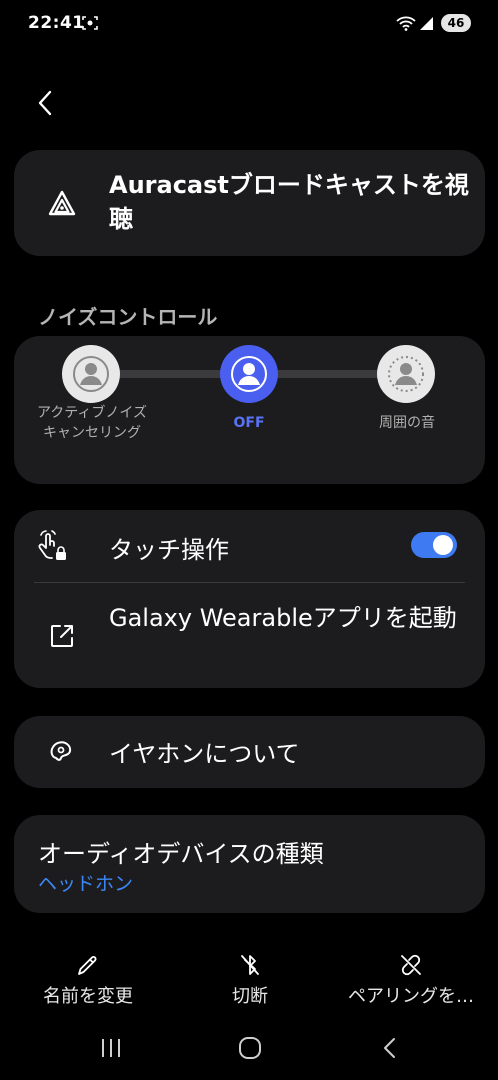  I want to click on touch-controls-label: タッチ操作, so click(169, 550).